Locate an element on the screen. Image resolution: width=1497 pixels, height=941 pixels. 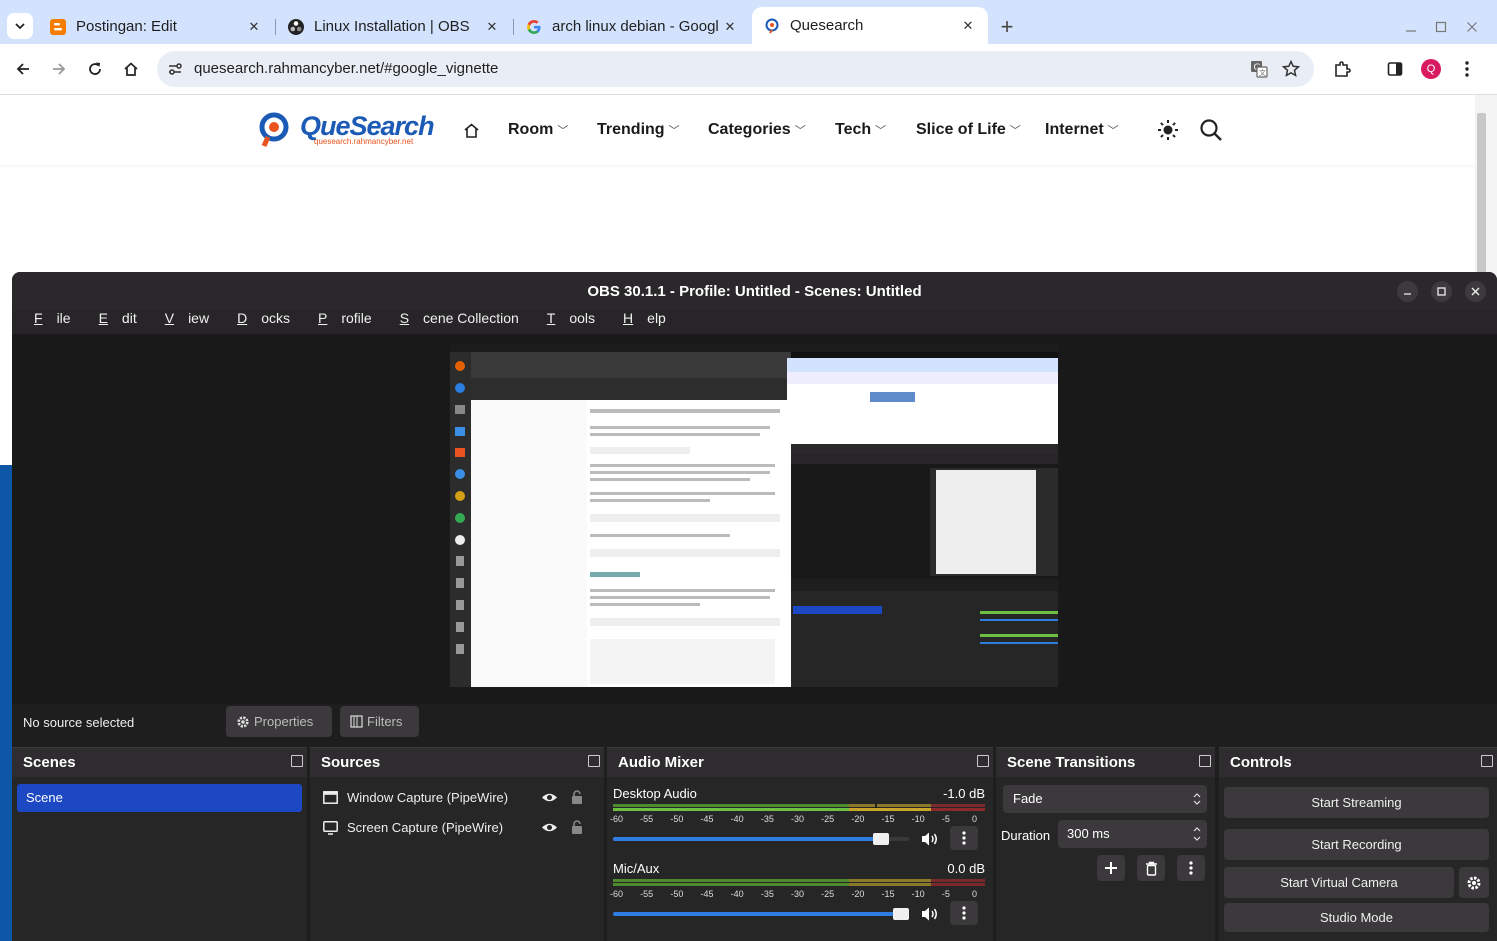
google-icon is located at coordinates (534, 26).